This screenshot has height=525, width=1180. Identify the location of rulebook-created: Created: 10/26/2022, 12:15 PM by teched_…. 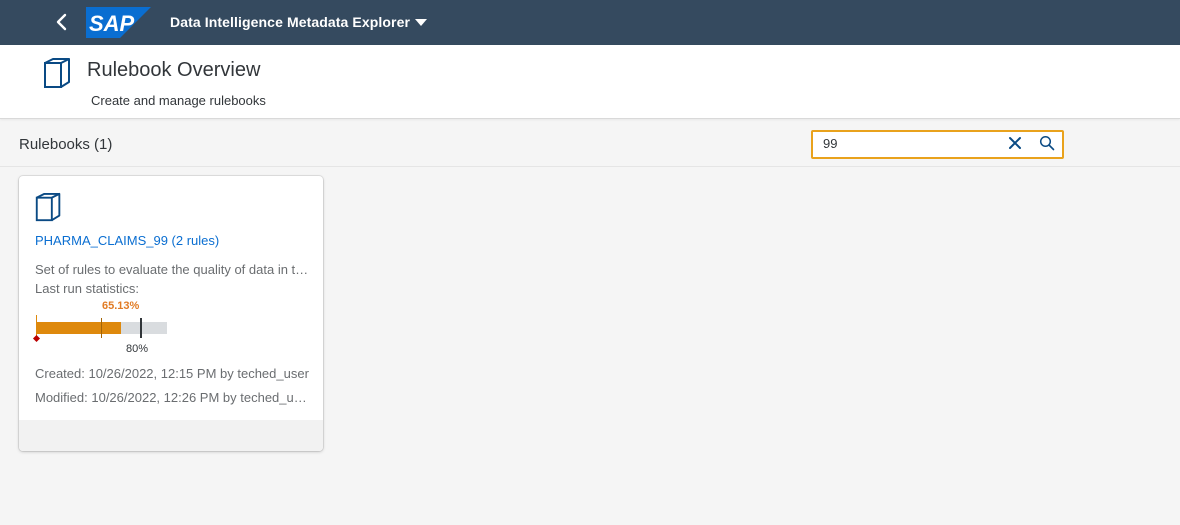
(172, 373).